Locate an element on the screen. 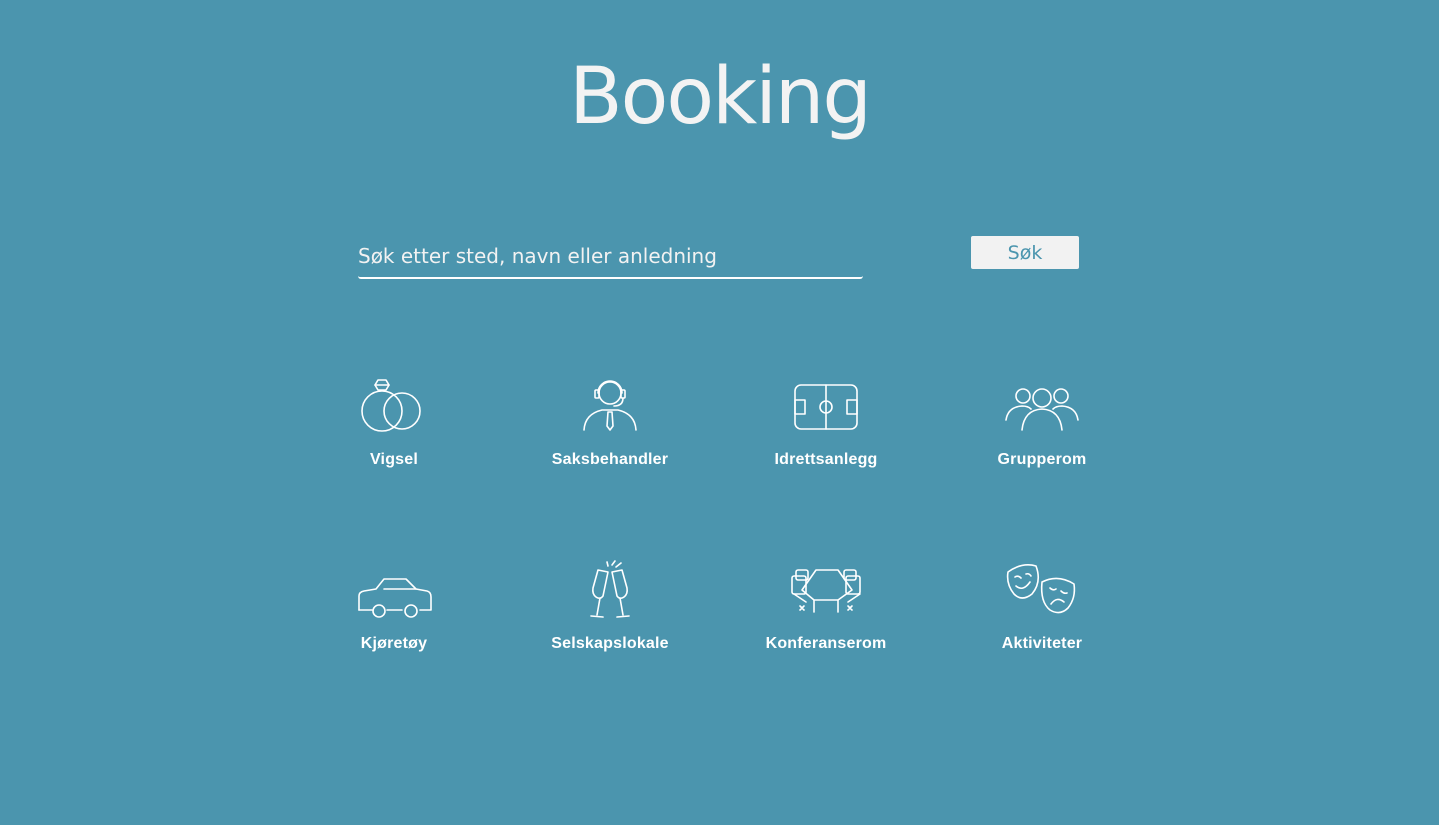 The image size is (1439, 825). category-label: Konferanserom is located at coordinates (826, 643).